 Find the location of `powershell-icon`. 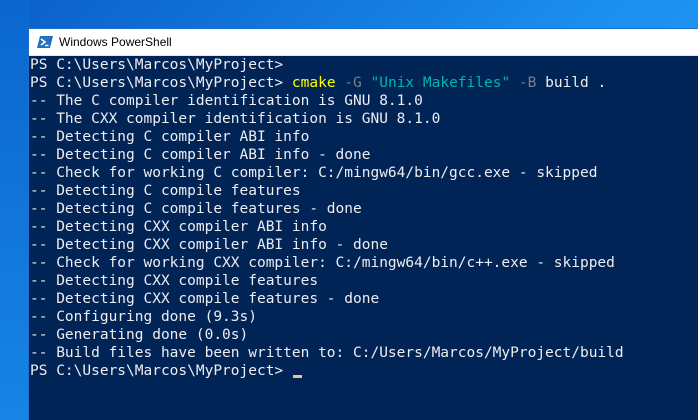

powershell-icon is located at coordinates (45, 42).